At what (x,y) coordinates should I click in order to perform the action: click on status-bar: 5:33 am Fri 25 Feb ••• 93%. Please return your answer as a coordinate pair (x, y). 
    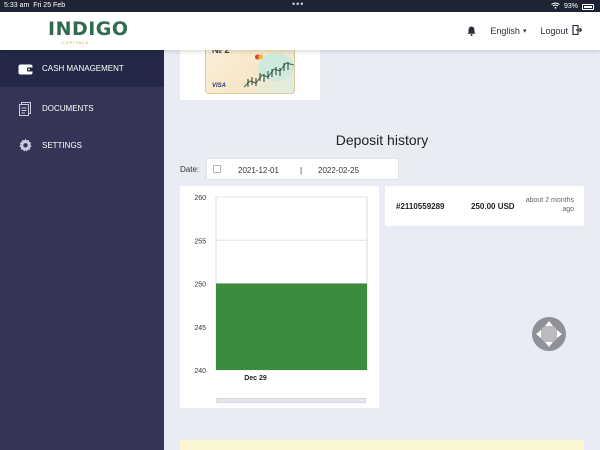
    Looking at the image, I should click on (300, 6).